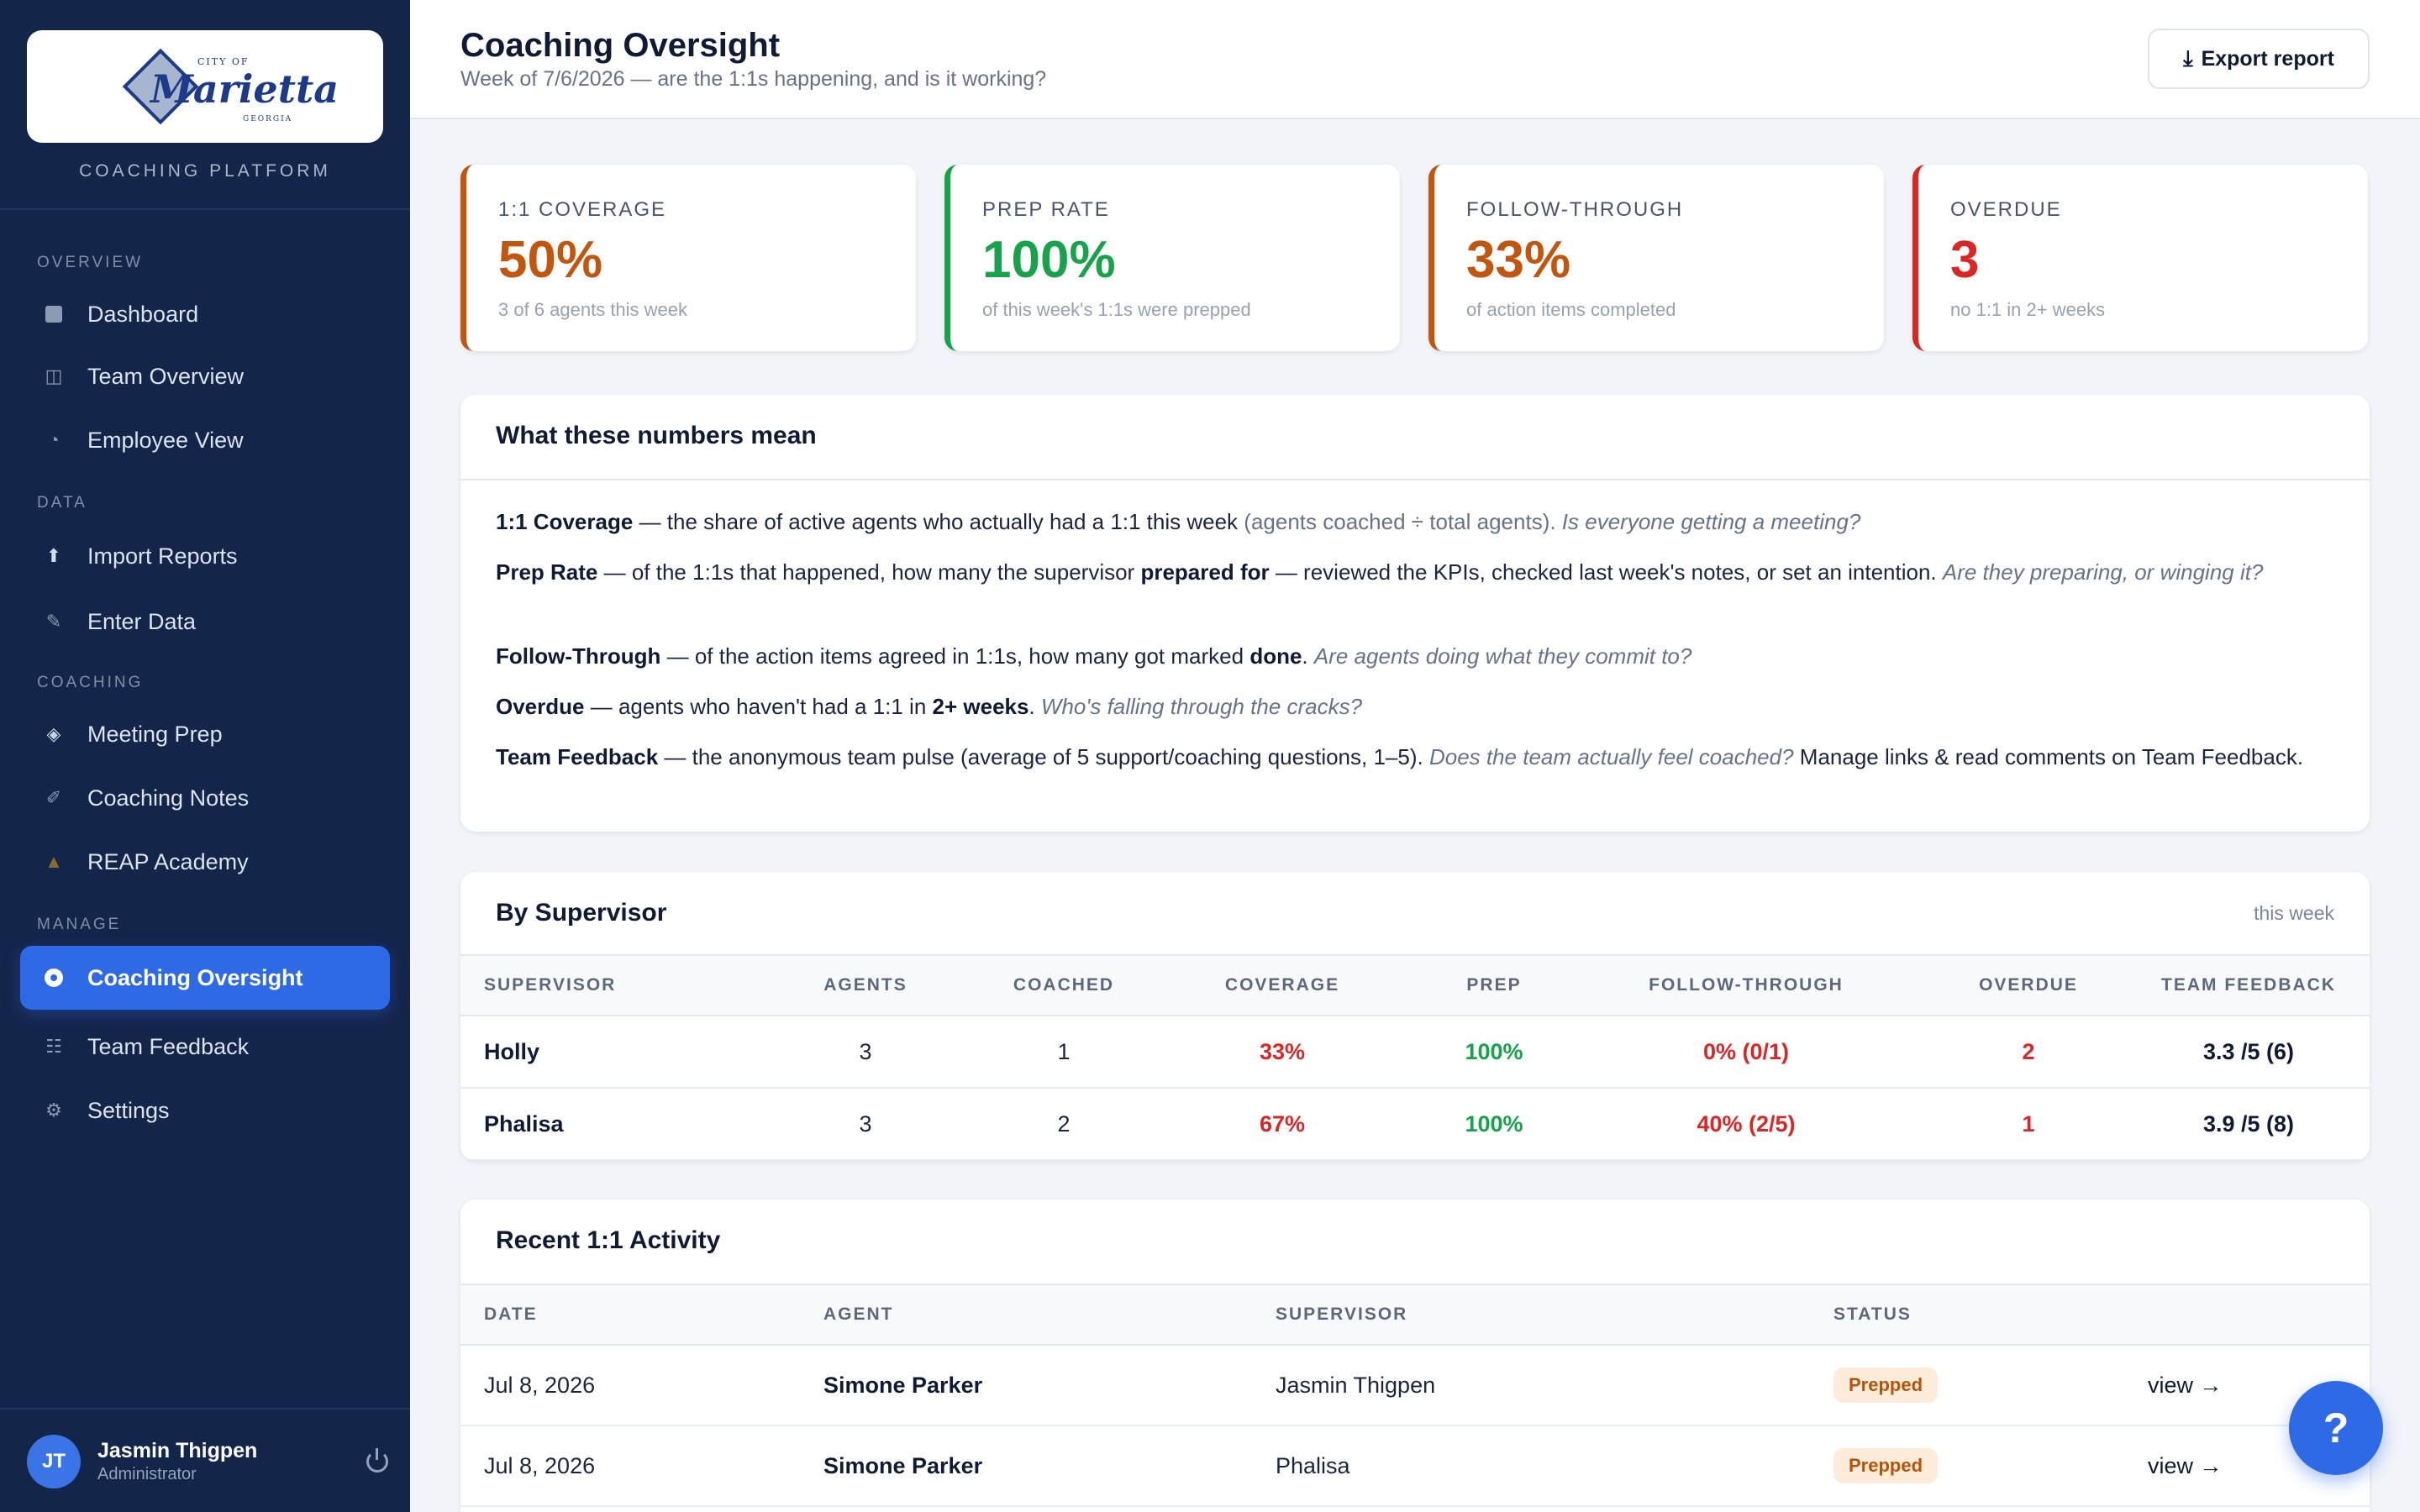 This screenshot has width=2420, height=1512. What do you see at coordinates (2336, 1428) in the screenshot?
I see `help-button: ?` at bounding box center [2336, 1428].